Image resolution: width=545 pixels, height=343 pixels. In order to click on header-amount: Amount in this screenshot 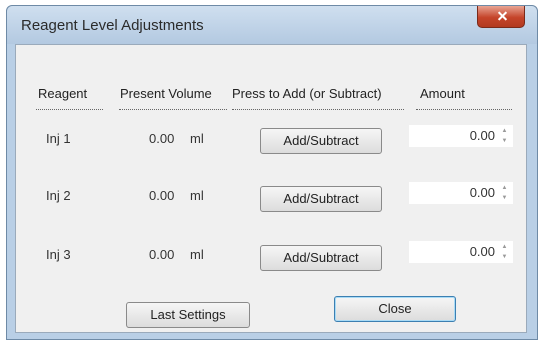, I will do `click(442, 93)`.